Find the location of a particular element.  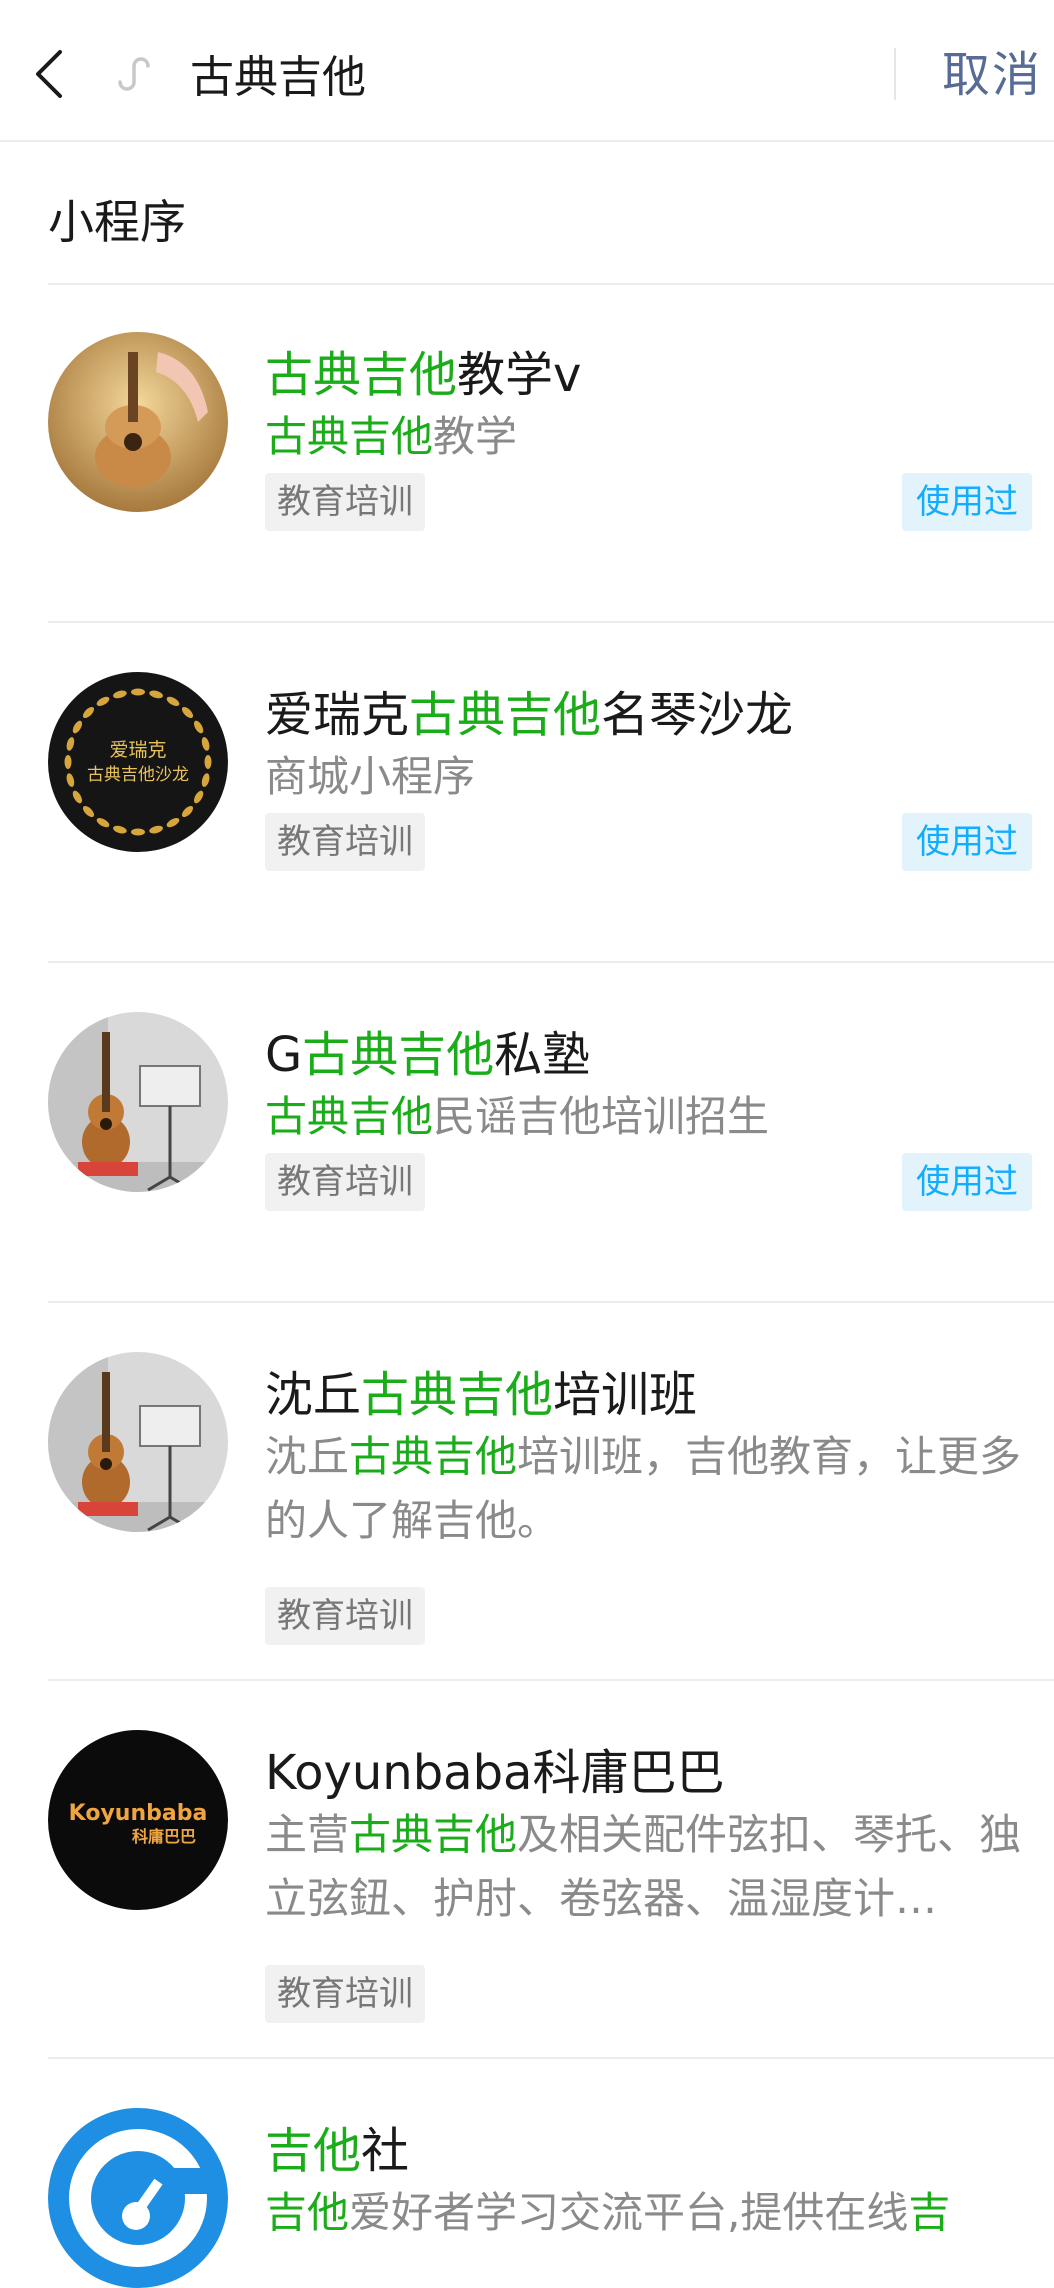

result-item: 吉他社吉他爱好者学习交流平台,提供在线吉 is located at coordinates (527, 2174).